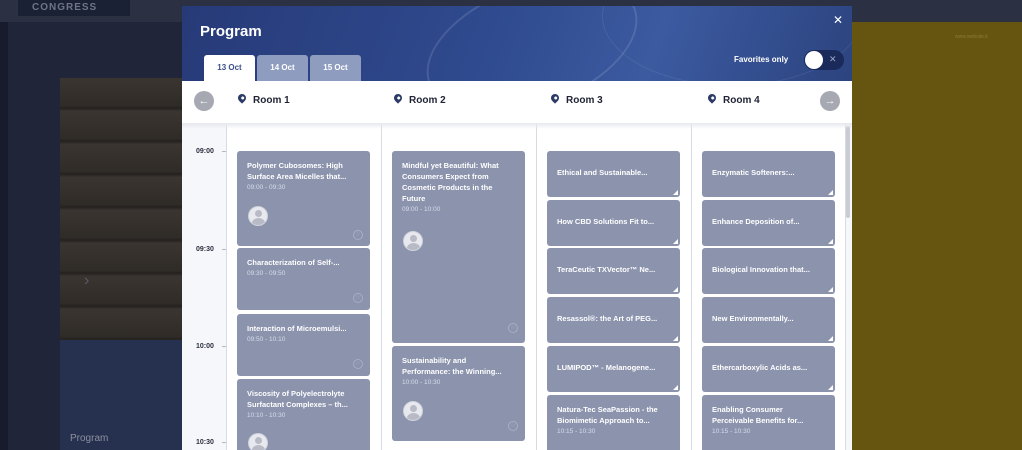 The image size is (1022, 450). What do you see at coordinates (266, 415) in the screenshot?
I see `session-time: 10:10 - 10:30` at bounding box center [266, 415].